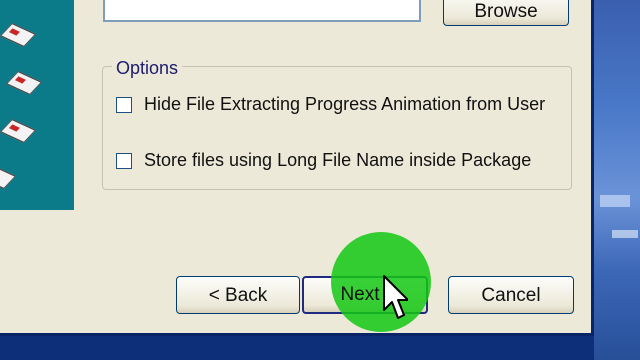 The height and width of the screenshot is (360, 640). I want to click on cancel-button: Cancel, so click(511, 295).